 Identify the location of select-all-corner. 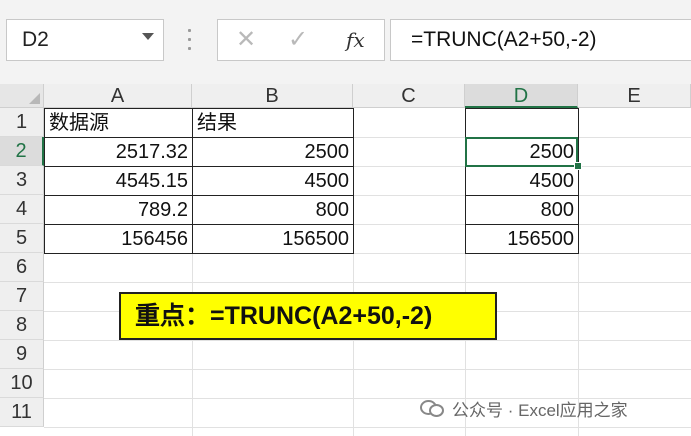
(22, 96).